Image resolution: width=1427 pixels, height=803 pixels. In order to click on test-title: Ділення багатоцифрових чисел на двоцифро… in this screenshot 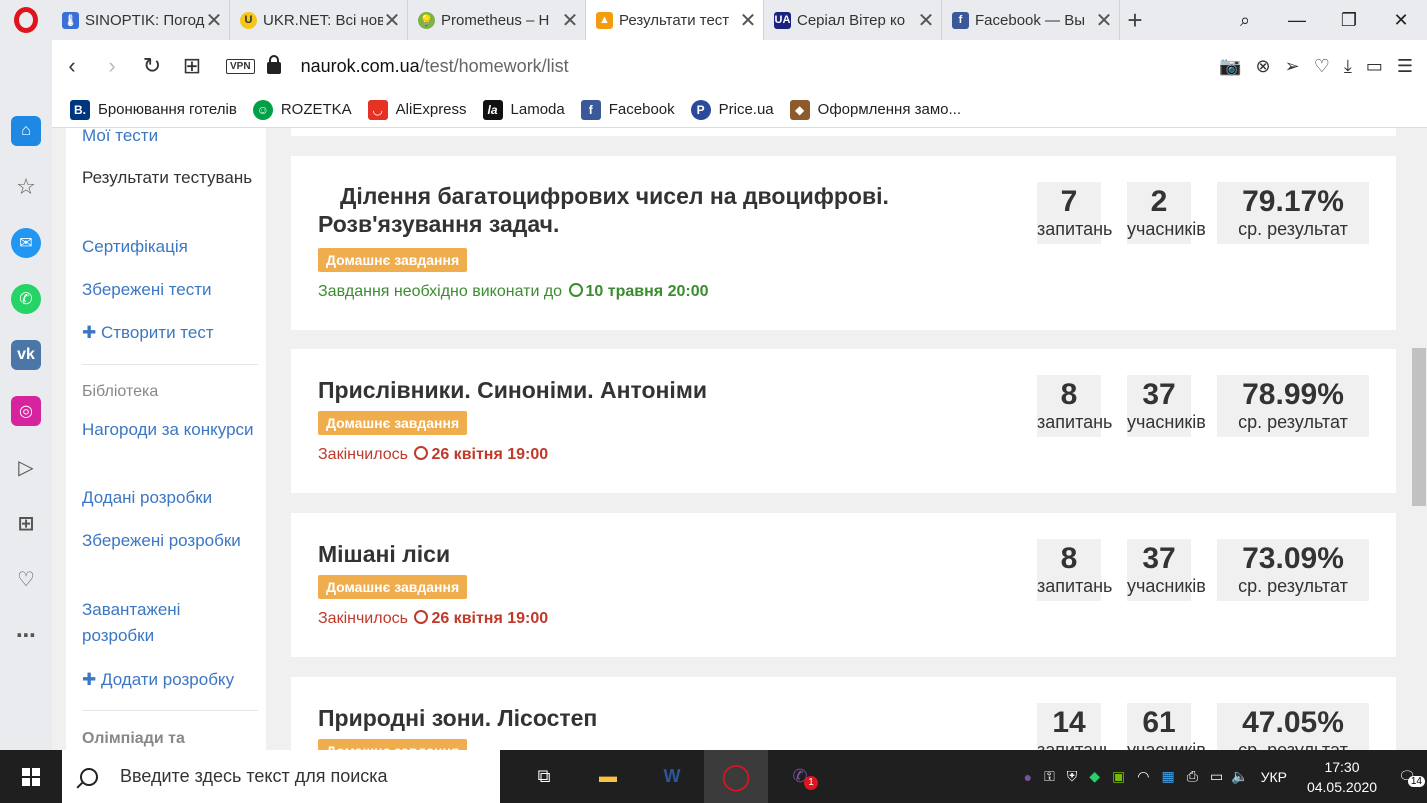, I will do `click(638, 210)`.